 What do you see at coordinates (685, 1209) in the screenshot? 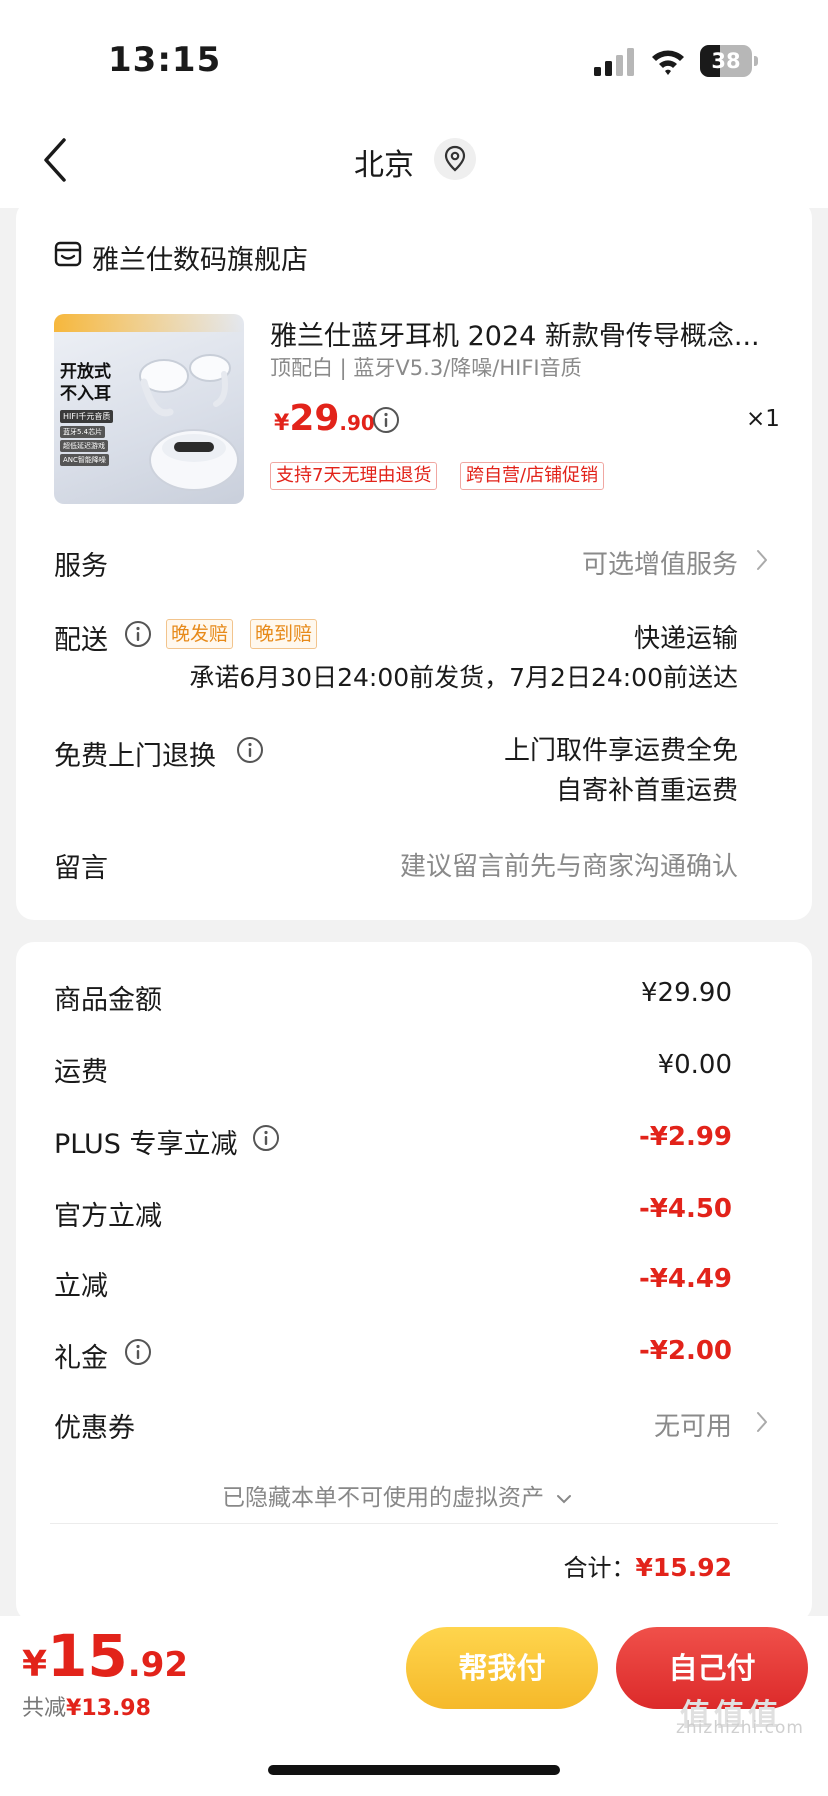
I see `official-discount-value: -¥4.50` at bounding box center [685, 1209].